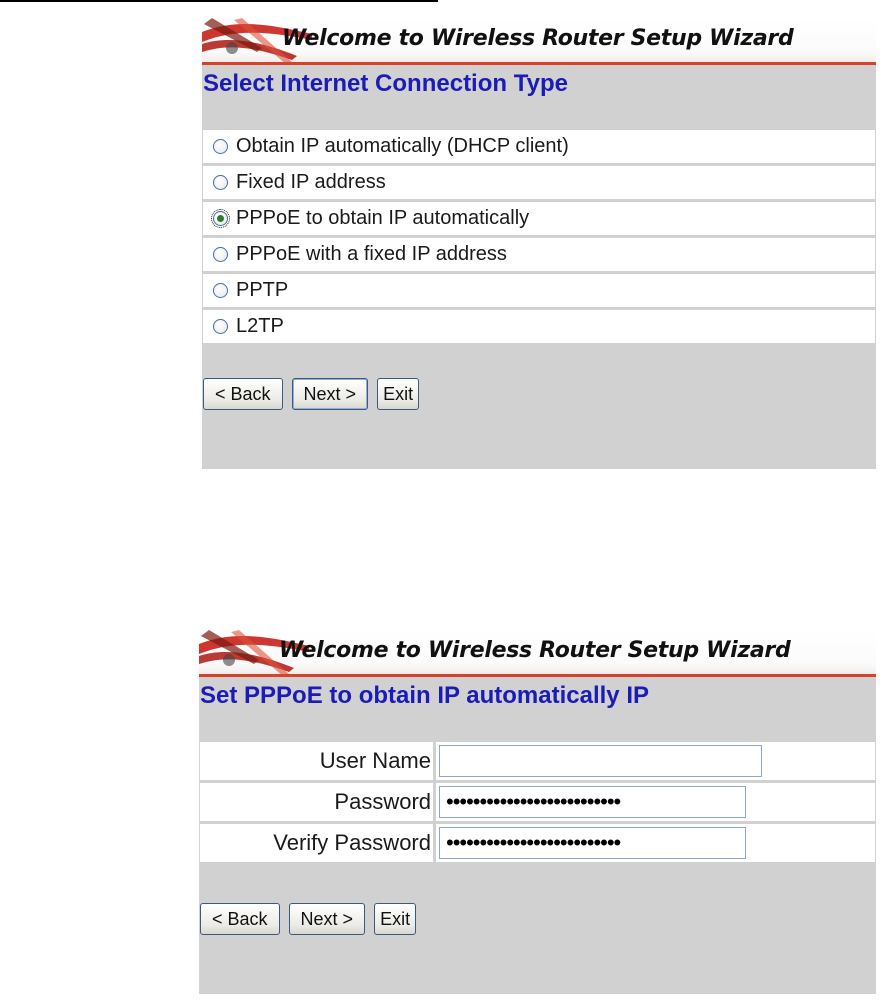 This screenshot has width=885, height=1001. I want to click on form-row-username: User Name, so click(537, 761).